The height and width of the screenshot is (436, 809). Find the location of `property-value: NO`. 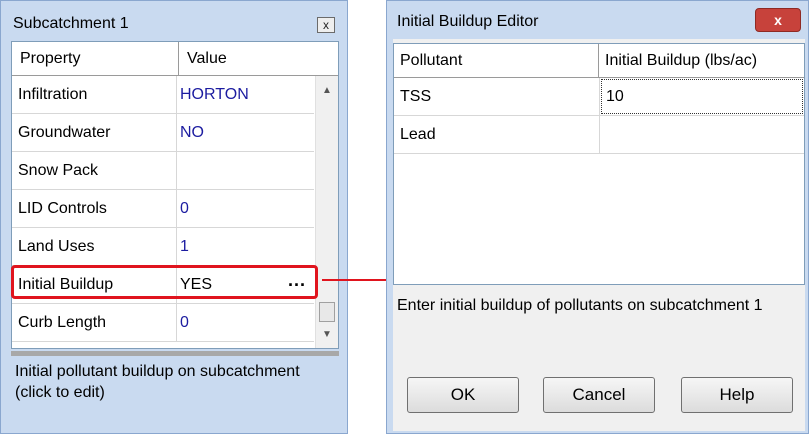

property-value: NO is located at coordinates (192, 132).